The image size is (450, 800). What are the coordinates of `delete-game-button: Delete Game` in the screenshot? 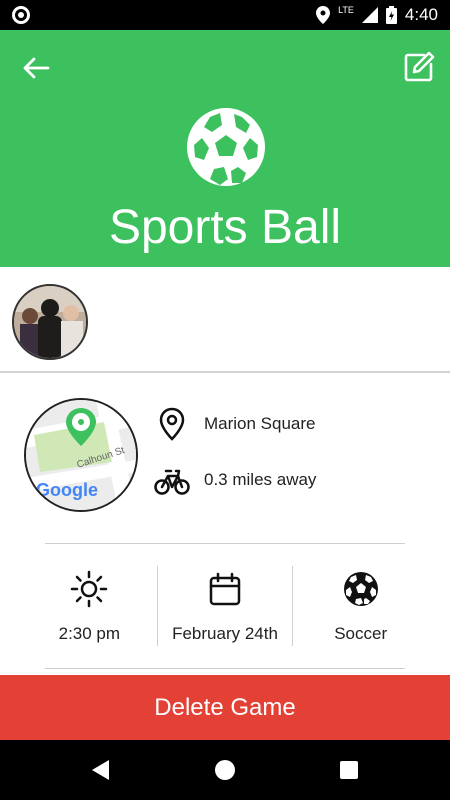 It's located at (225, 707).